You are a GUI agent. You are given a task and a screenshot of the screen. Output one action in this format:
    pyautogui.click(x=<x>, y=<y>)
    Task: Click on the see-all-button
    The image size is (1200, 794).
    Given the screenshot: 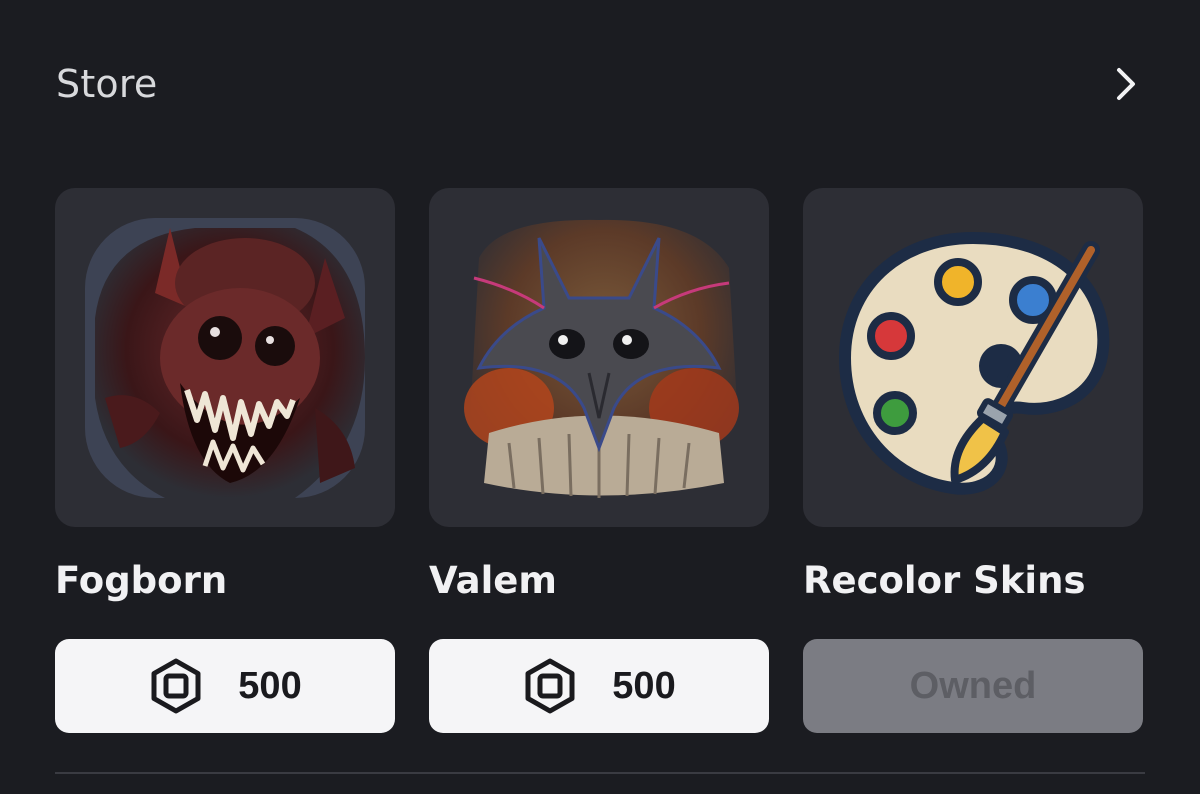 What is the action you would take?
    pyautogui.click(x=1126, y=84)
    